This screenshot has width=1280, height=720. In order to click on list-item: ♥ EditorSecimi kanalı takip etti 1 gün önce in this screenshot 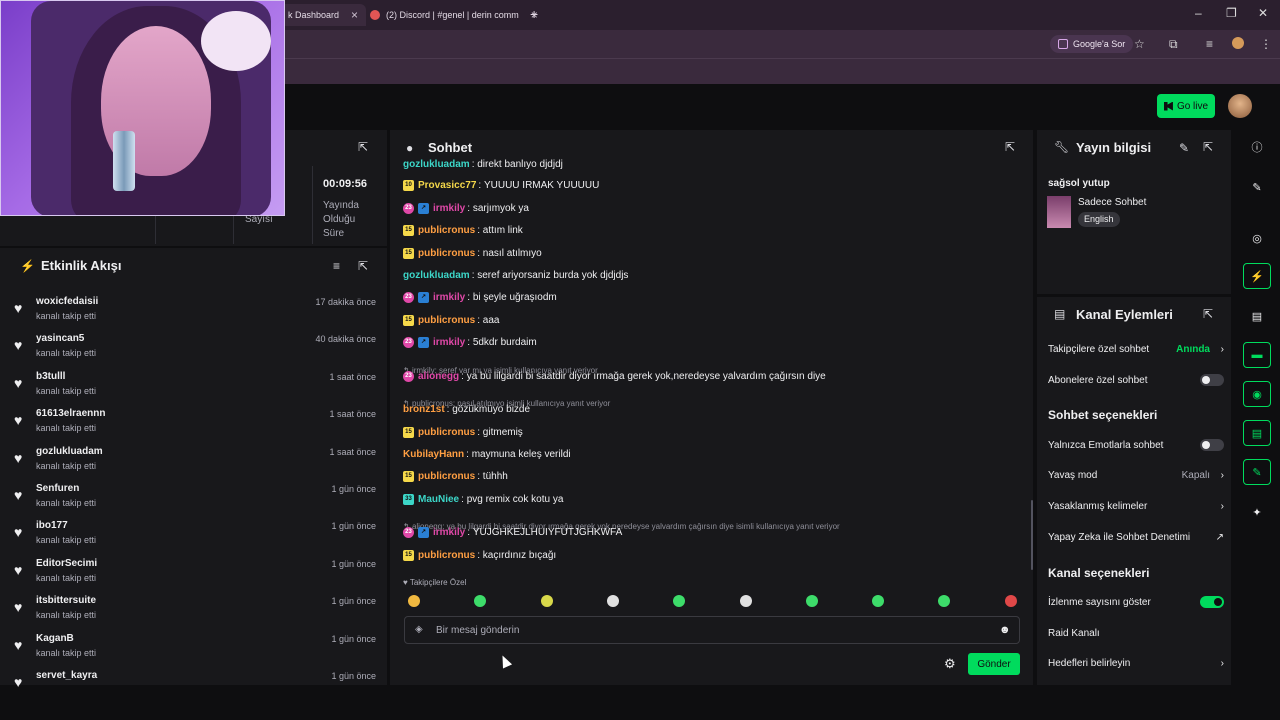, I will do `click(193, 574)`.